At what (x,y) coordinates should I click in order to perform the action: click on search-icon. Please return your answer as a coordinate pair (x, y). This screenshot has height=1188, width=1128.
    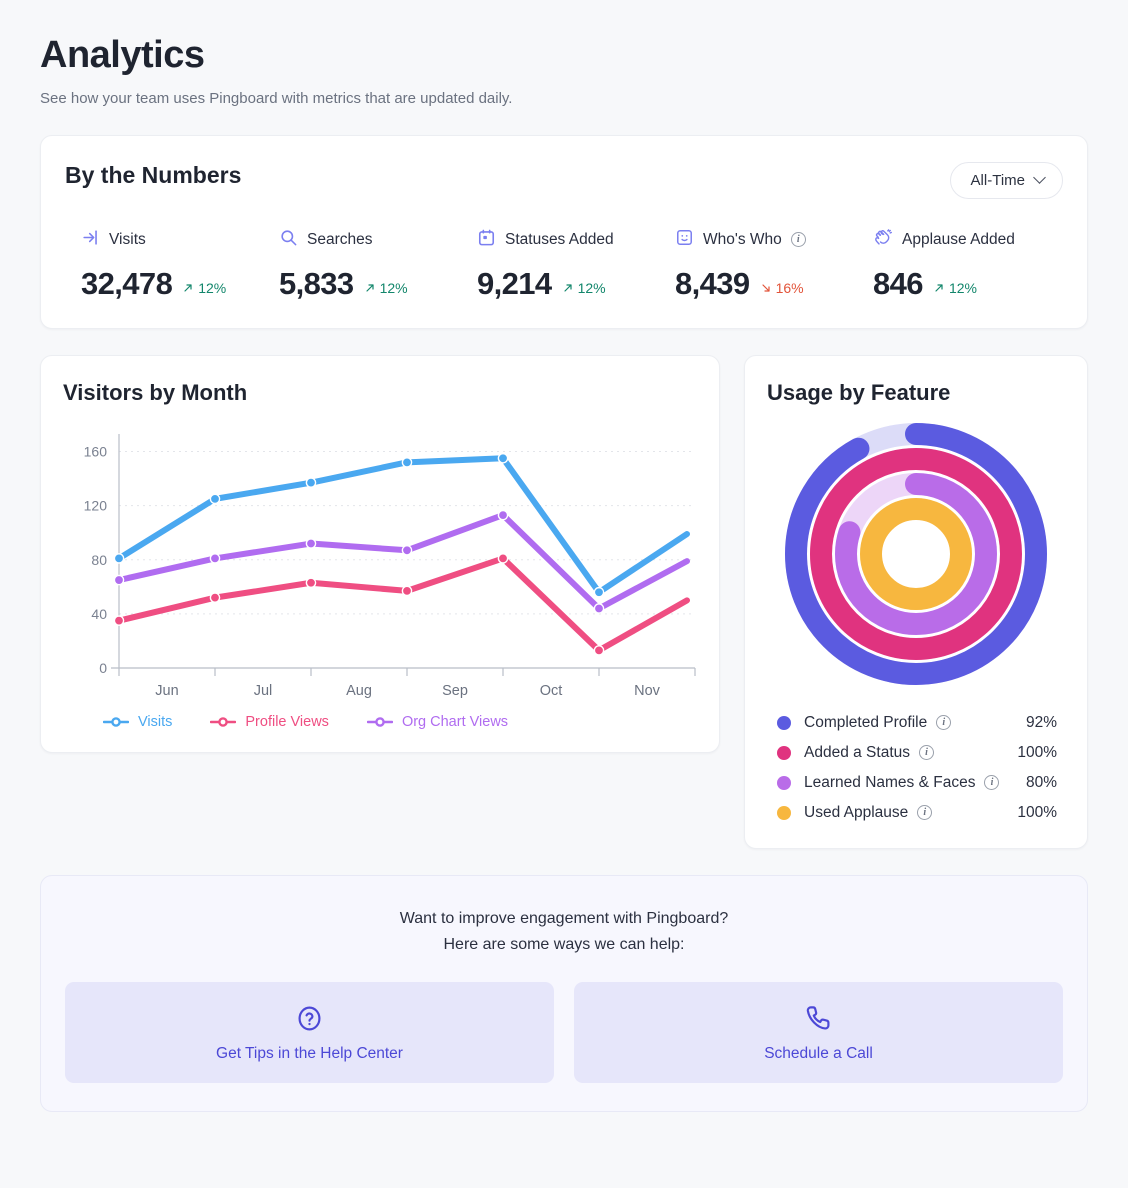
    Looking at the image, I should click on (288, 240).